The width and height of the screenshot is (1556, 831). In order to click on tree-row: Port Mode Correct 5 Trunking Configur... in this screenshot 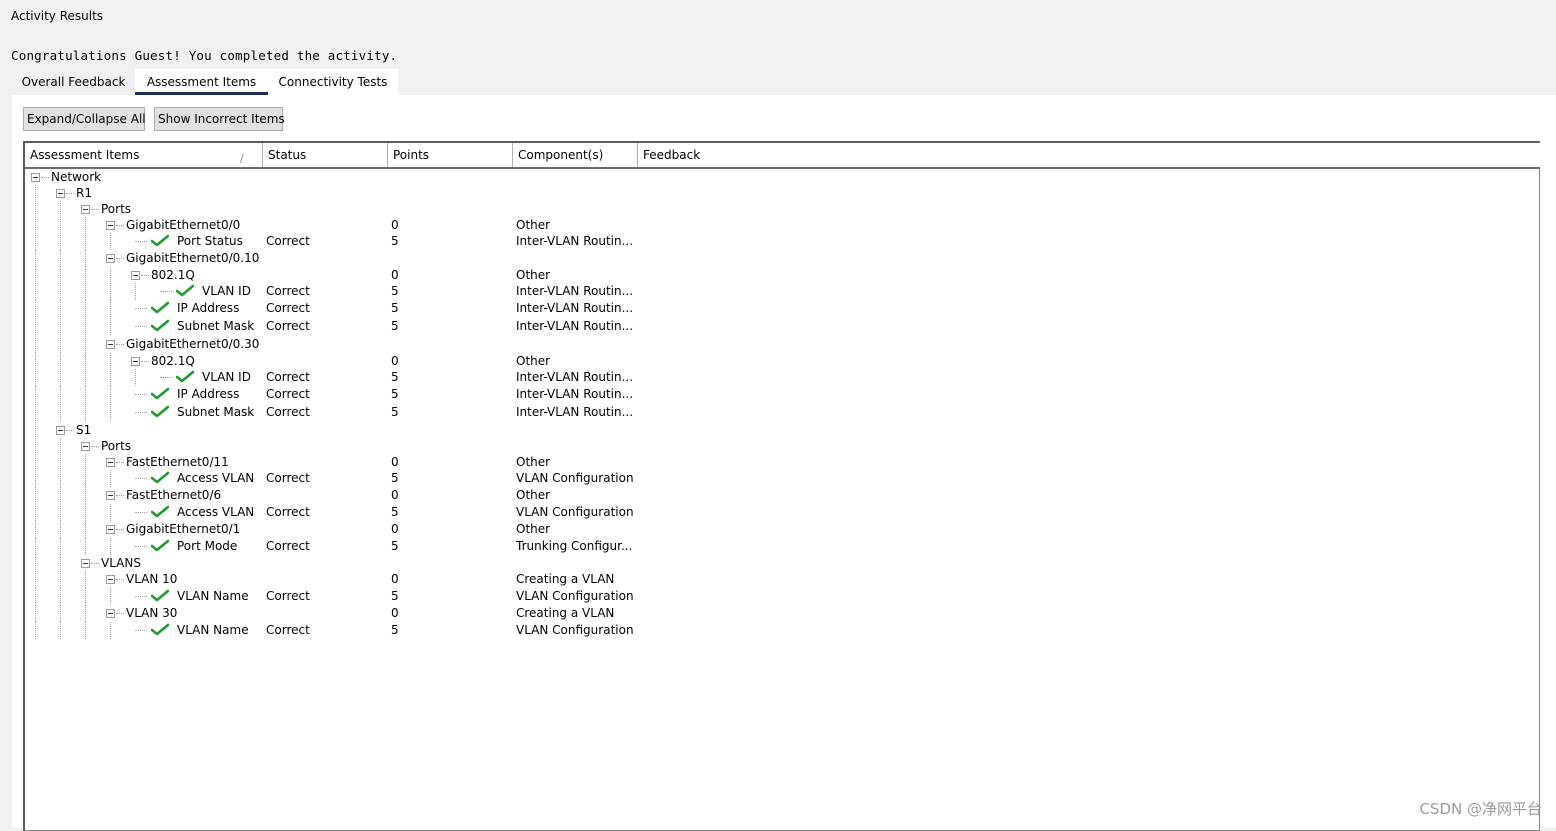, I will do `click(782, 546)`.